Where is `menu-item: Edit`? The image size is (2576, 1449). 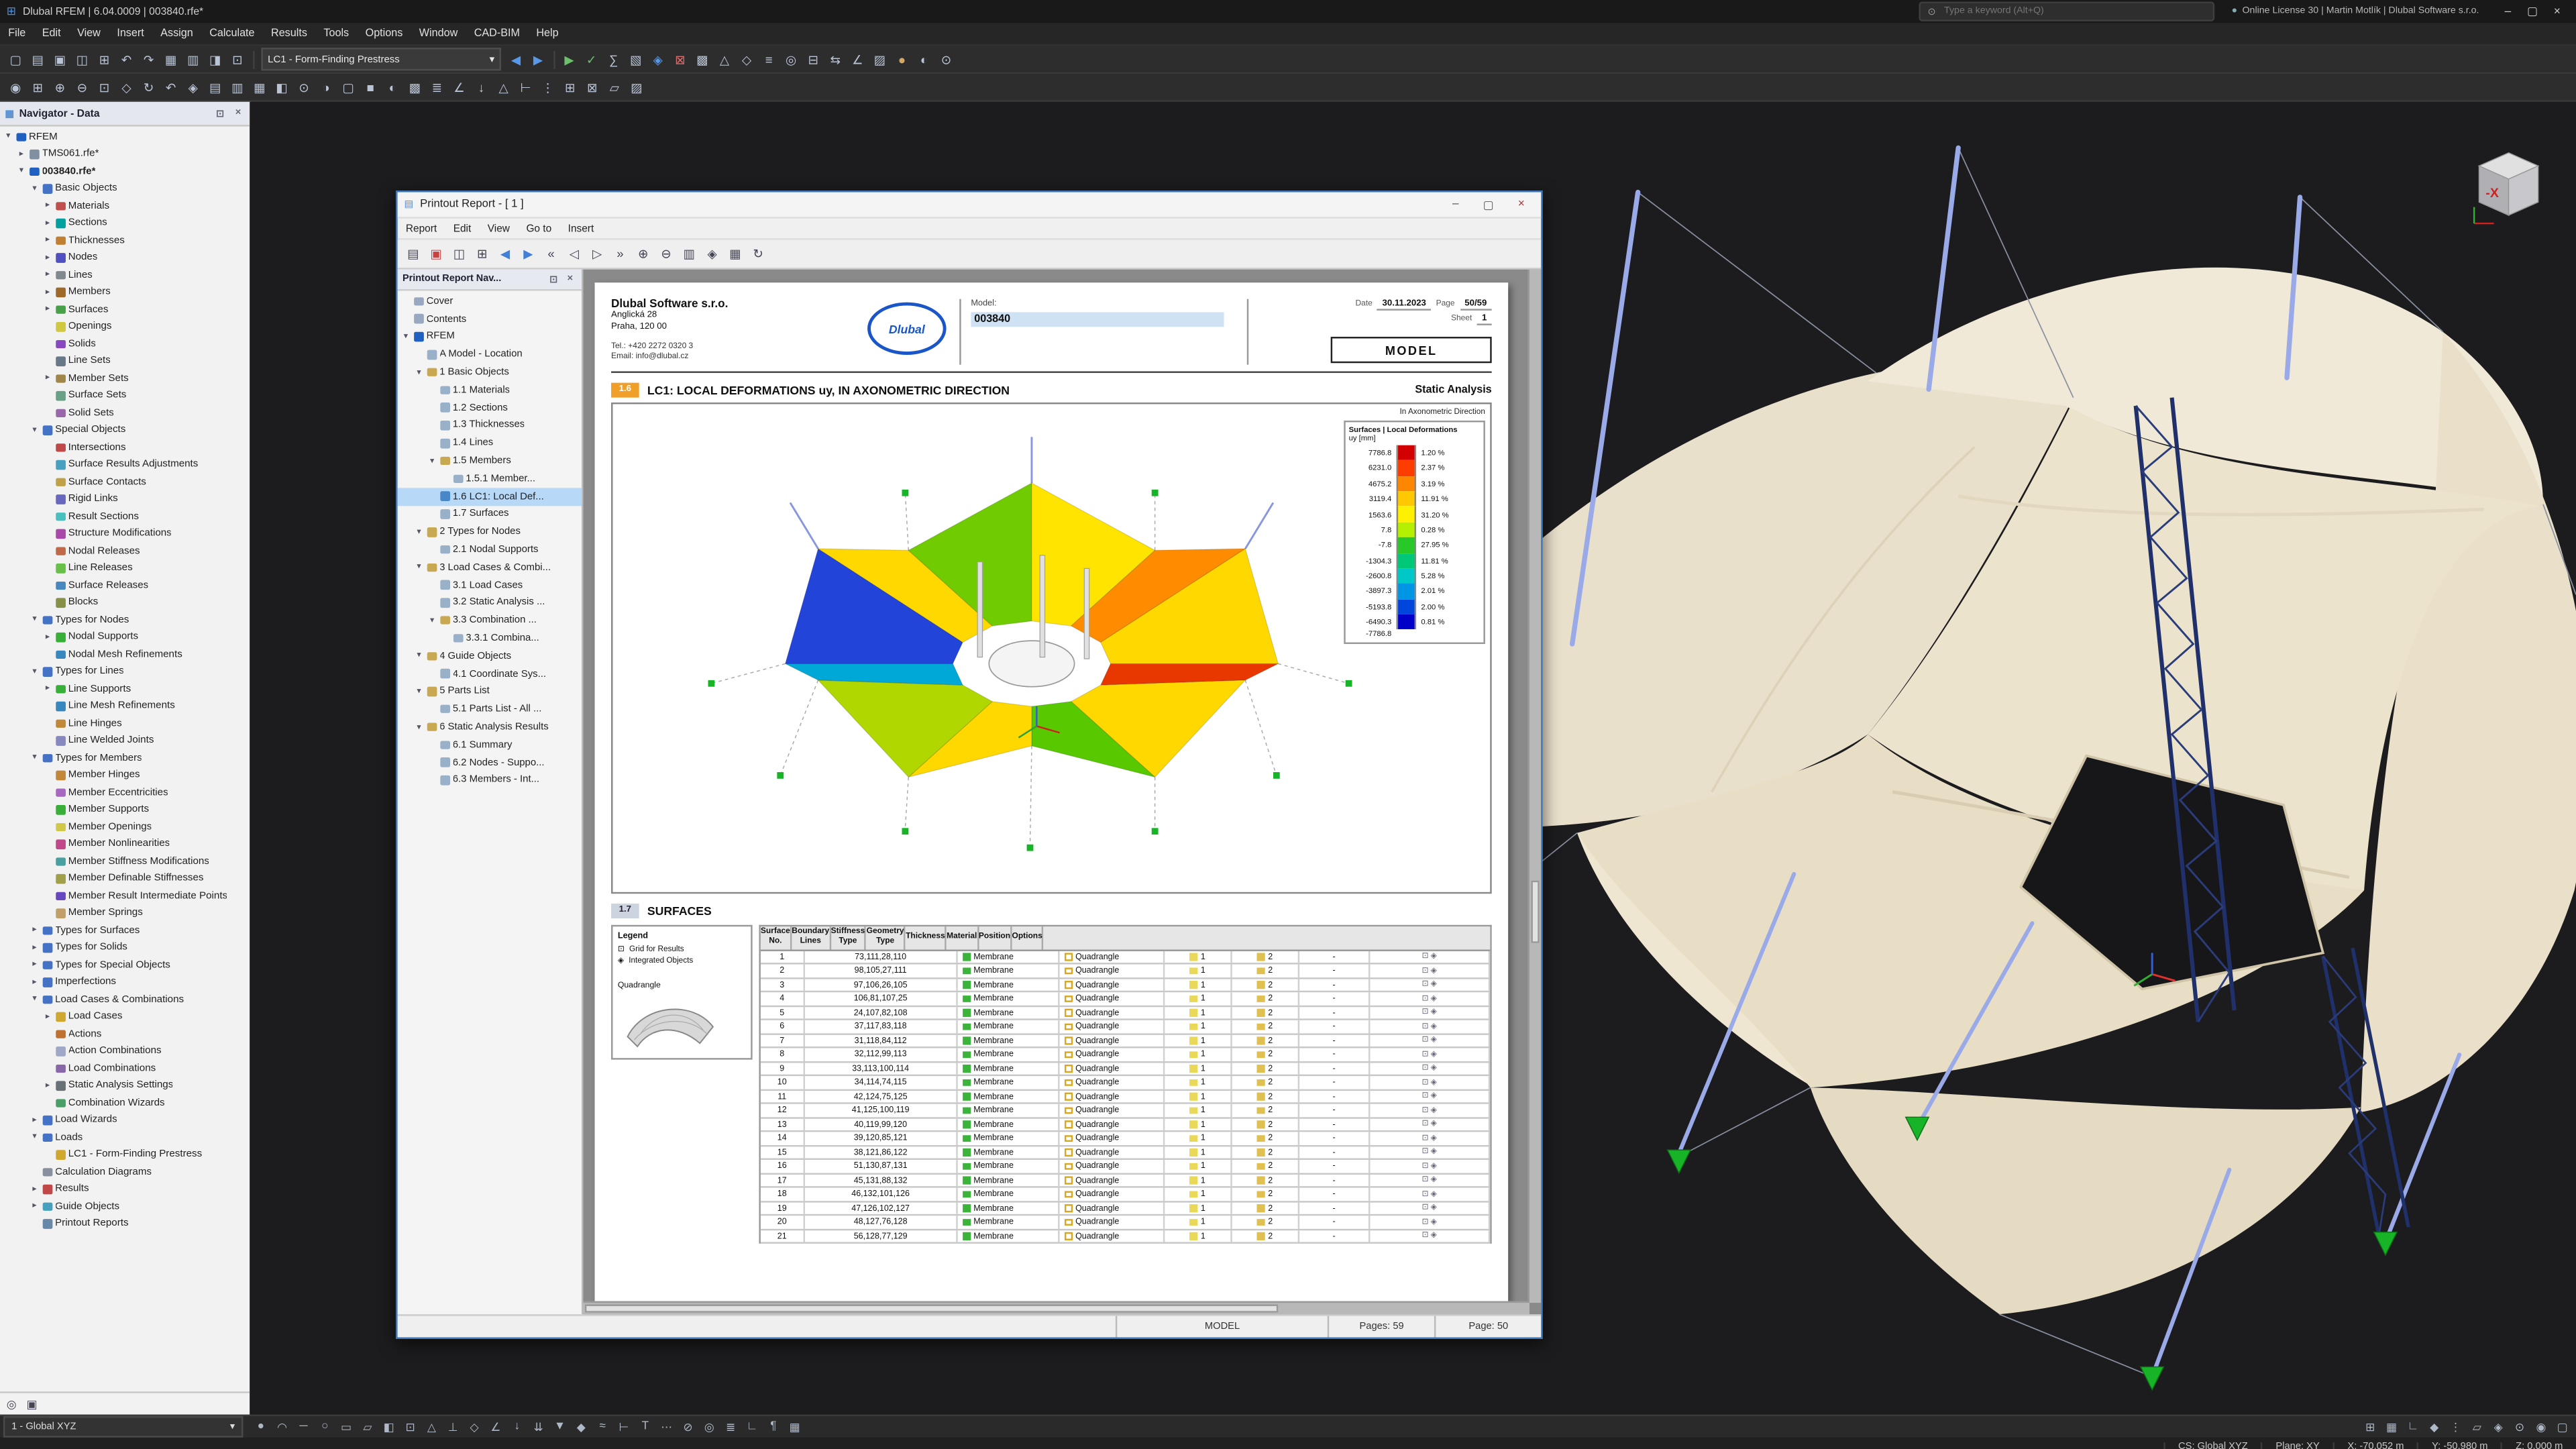 menu-item: Edit is located at coordinates (51, 34).